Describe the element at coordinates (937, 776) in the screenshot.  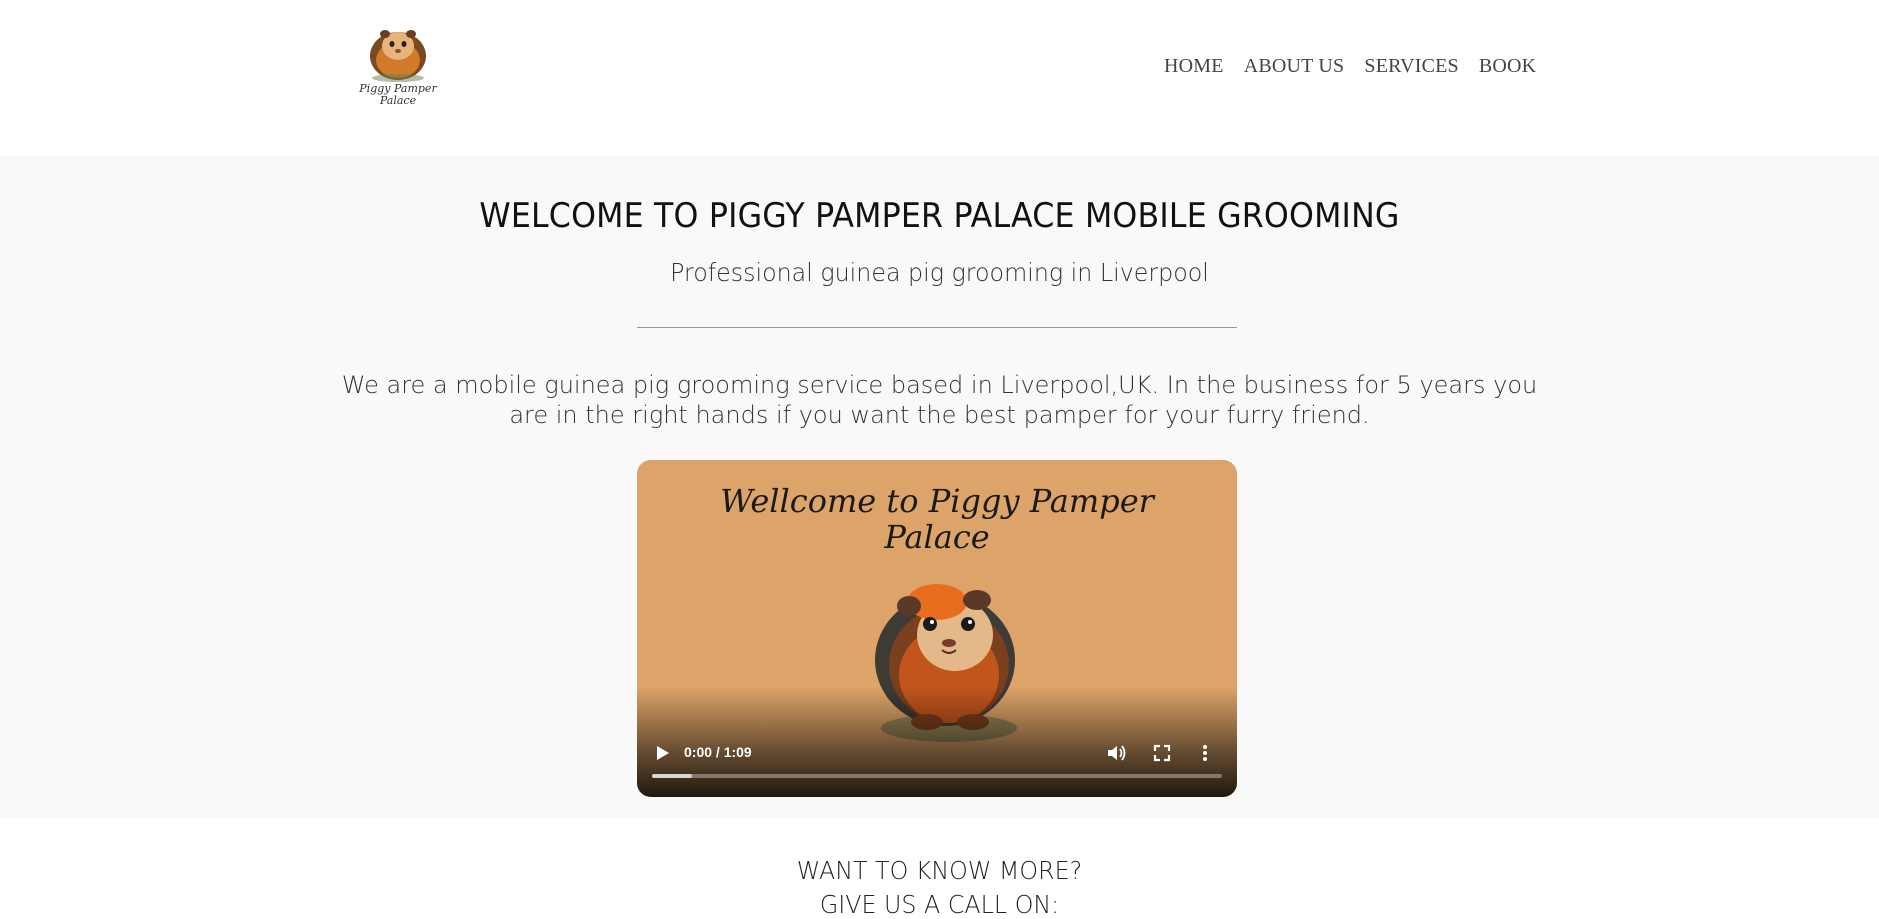
I see `video-progress-bar` at that location.